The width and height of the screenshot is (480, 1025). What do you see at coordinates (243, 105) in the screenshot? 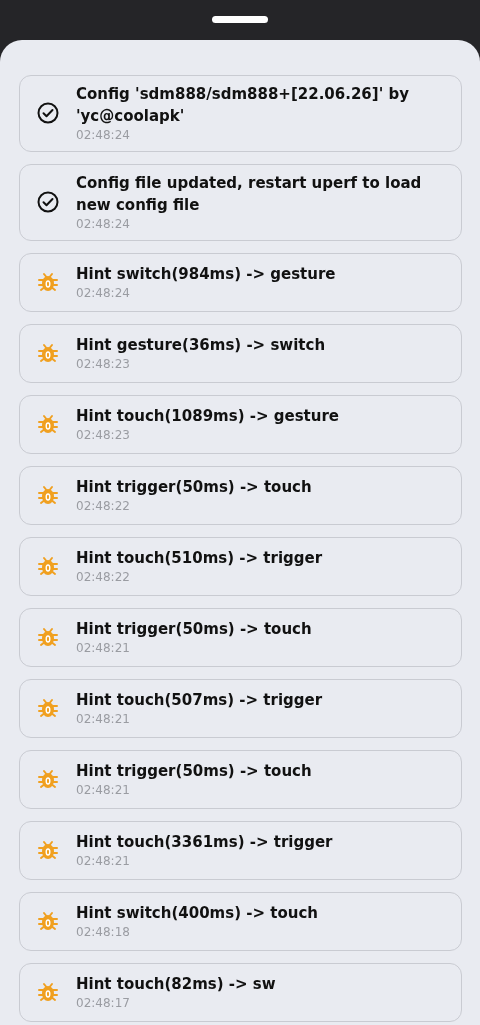
I see `log-message: Config 'sdm888/sdm888+[22.06.26]' by 'yc@coolapk'` at bounding box center [243, 105].